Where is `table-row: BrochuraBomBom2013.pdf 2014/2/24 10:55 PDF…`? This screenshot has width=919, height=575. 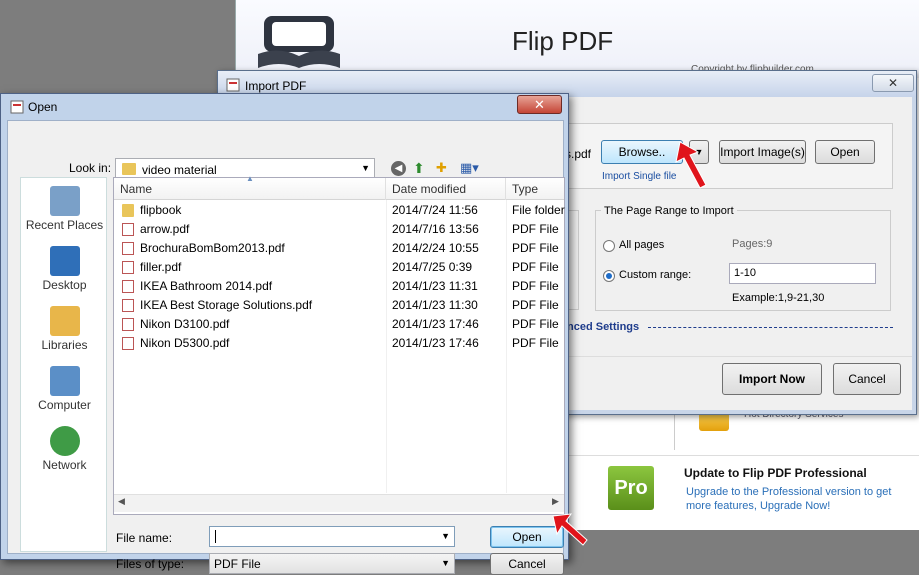
table-row: BrochuraBomBom2013.pdf 2014/2/24 10:55 PDF… is located at coordinates (339, 248).